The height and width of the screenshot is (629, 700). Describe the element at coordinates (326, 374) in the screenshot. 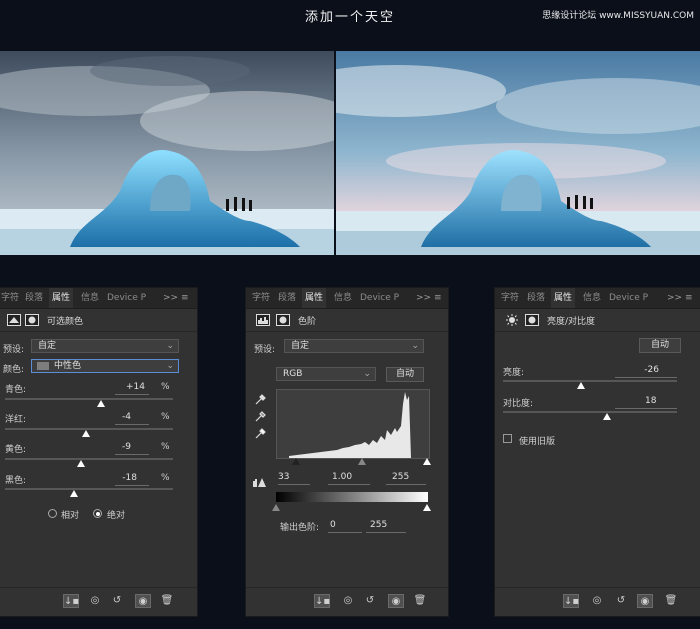

I see `channel-select: RGB ⌄` at that location.